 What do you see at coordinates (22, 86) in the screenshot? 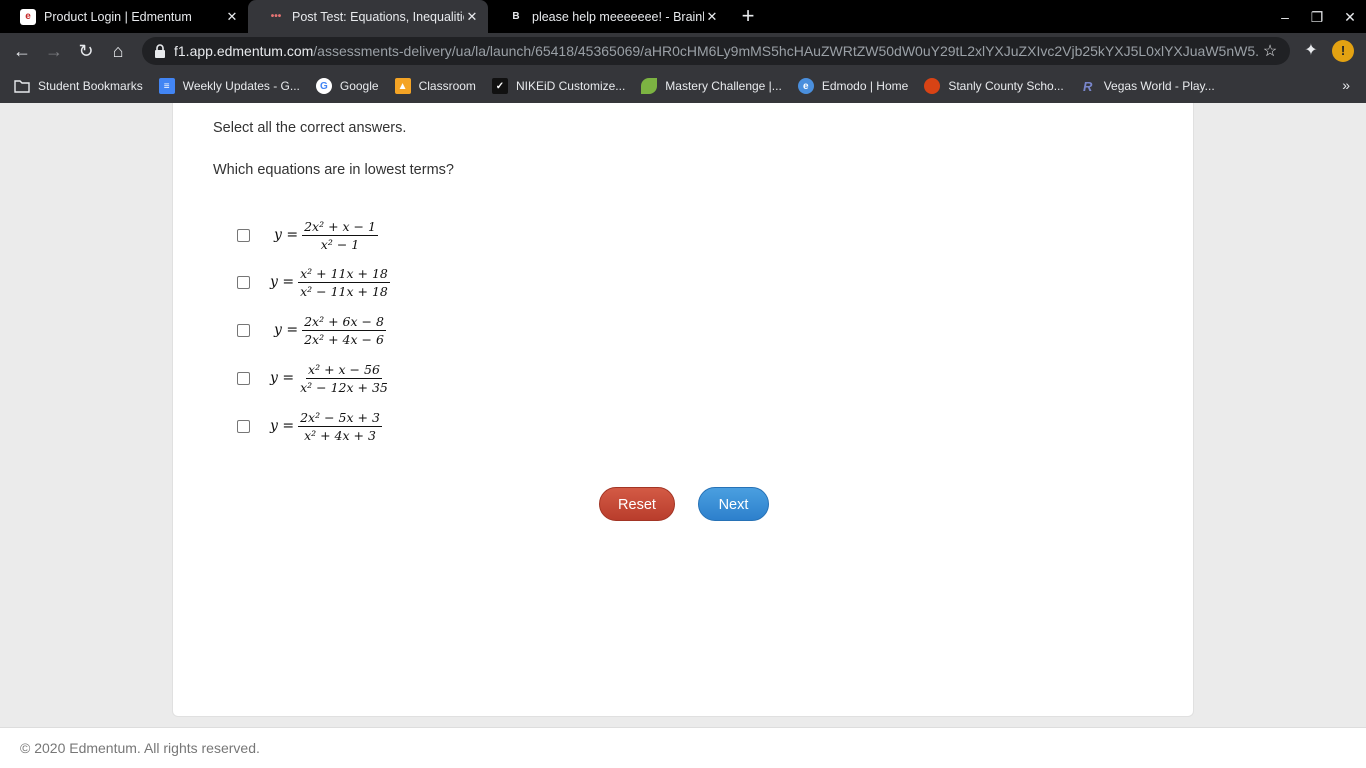
I see `folder-icon` at bounding box center [22, 86].